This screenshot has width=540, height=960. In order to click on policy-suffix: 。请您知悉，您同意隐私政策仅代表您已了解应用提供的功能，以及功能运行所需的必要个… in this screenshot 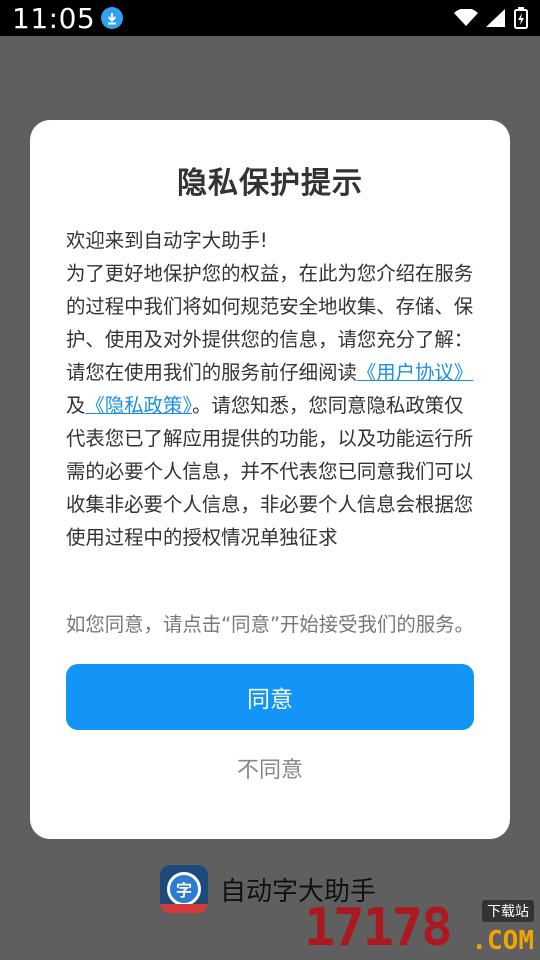, I will do `click(270, 471)`.